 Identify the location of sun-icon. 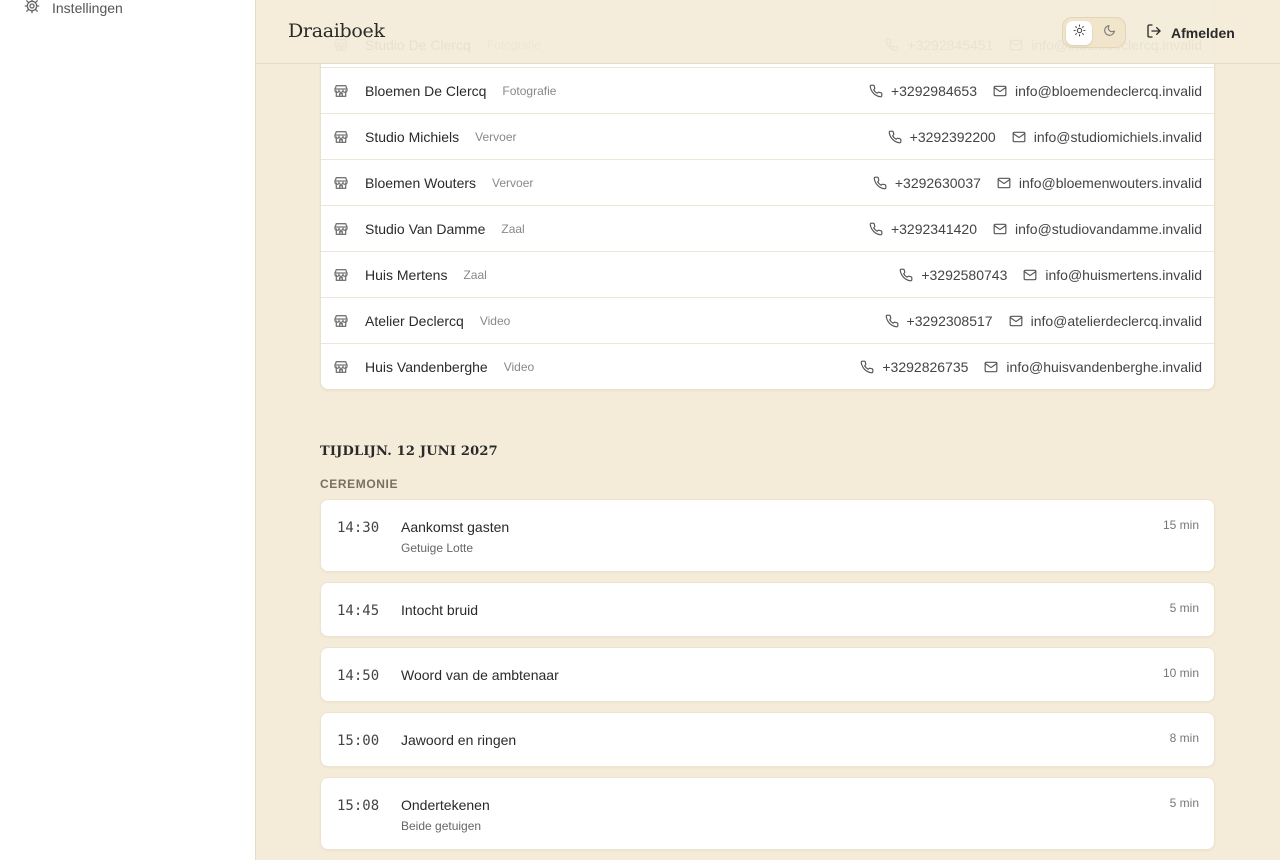
(1079, 33).